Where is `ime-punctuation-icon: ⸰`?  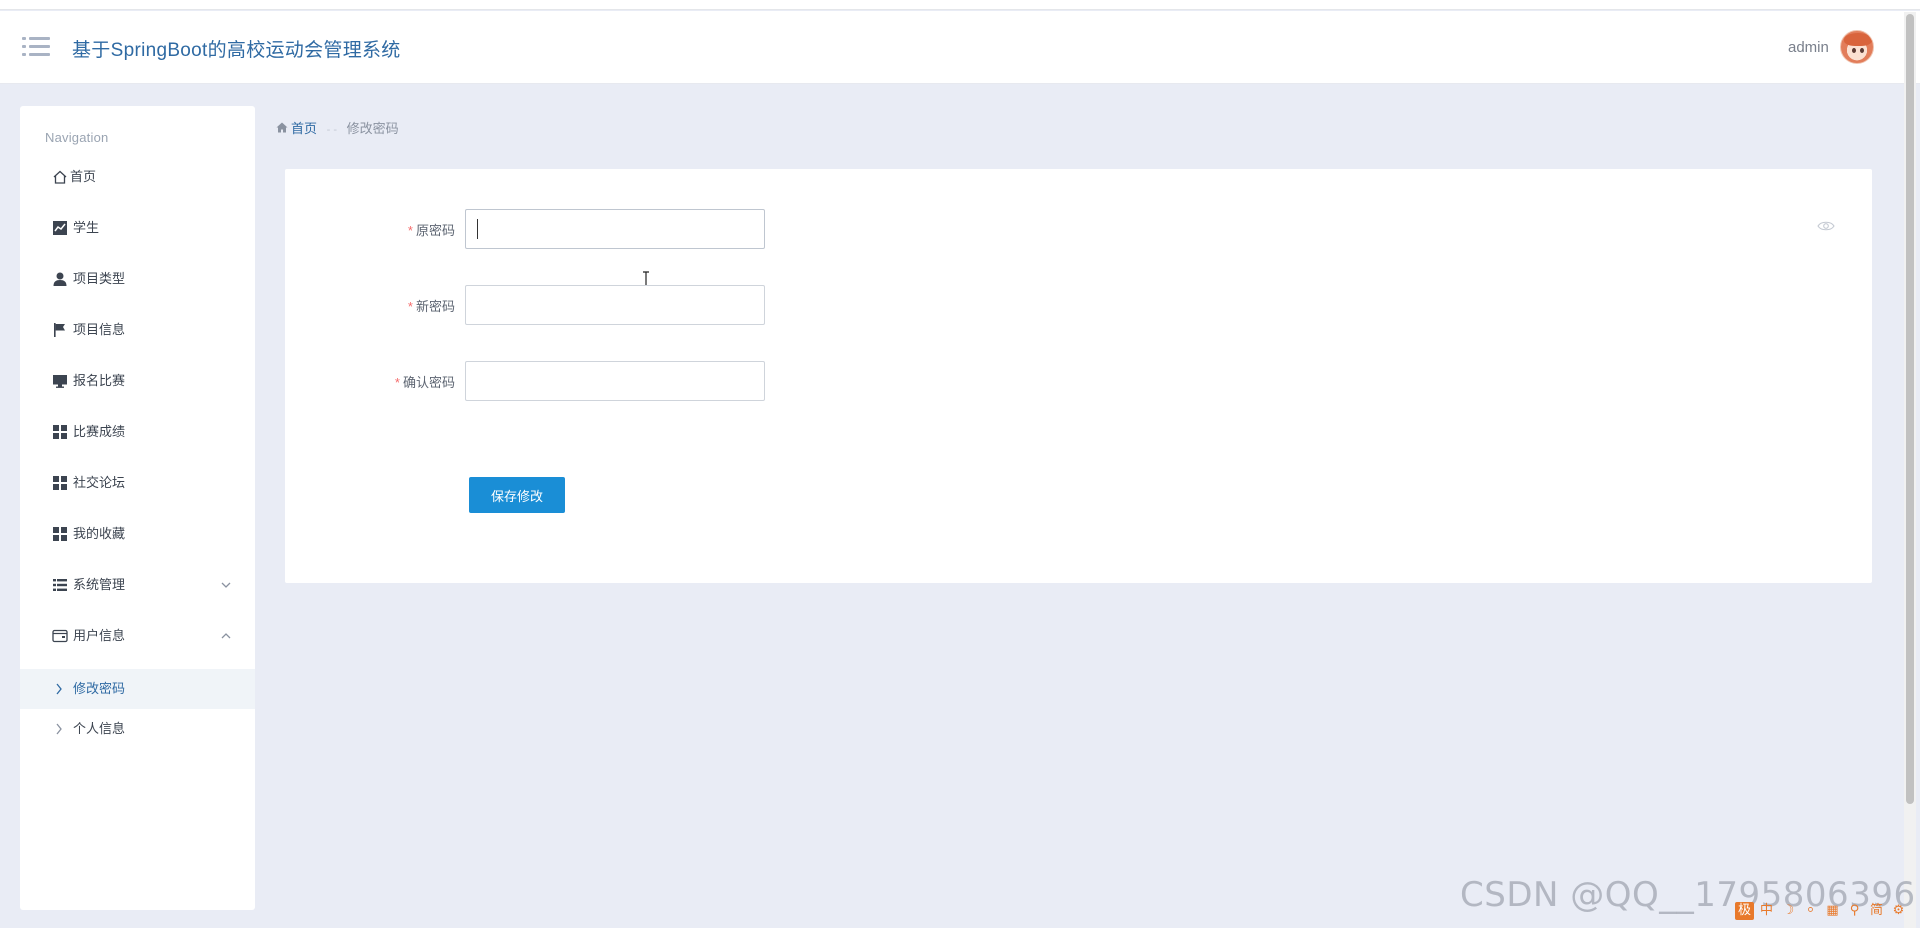
ime-punctuation-icon: ⸰ is located at coordinates (1810, 911).